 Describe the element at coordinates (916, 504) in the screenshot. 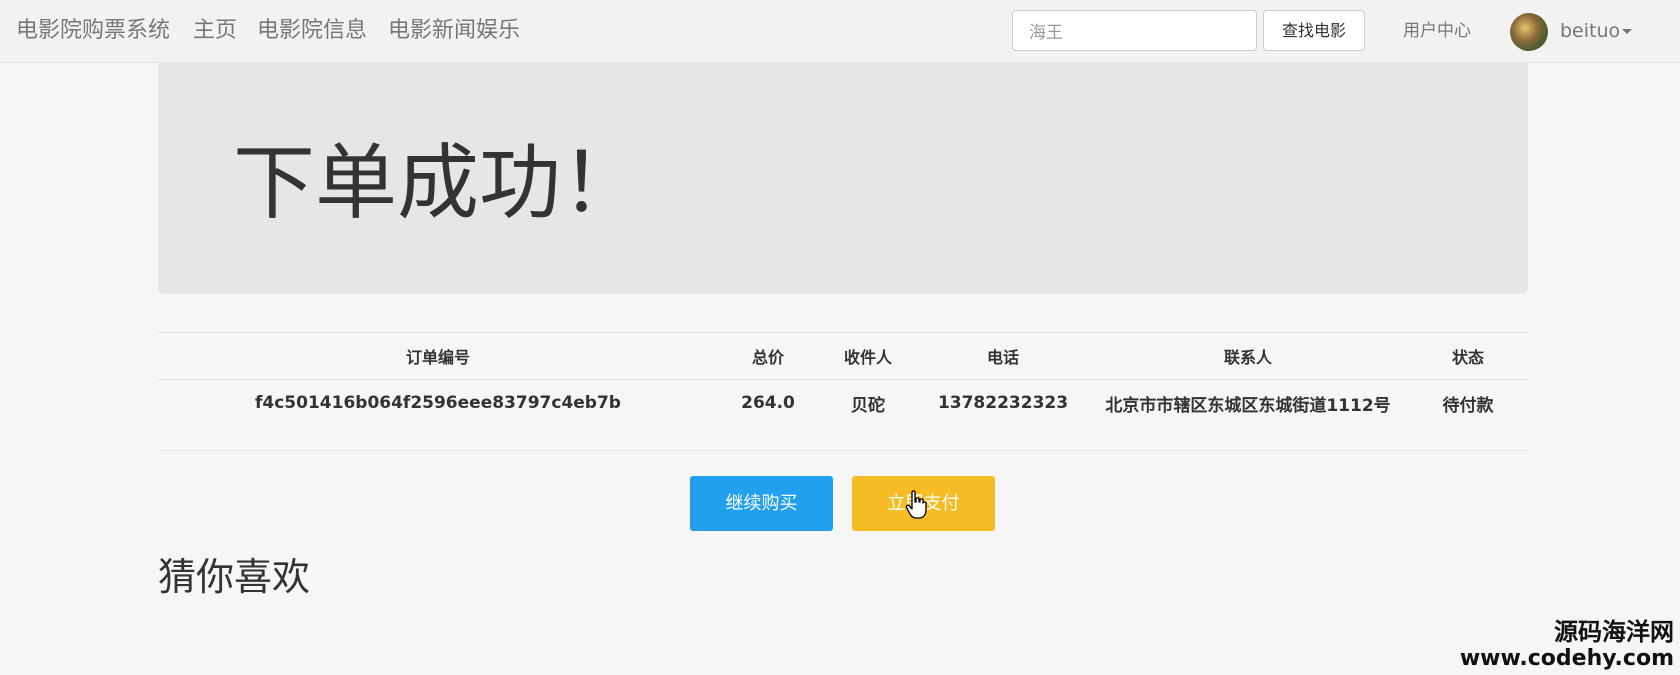

I see `hand-pointer-cursor-icon` at that location.